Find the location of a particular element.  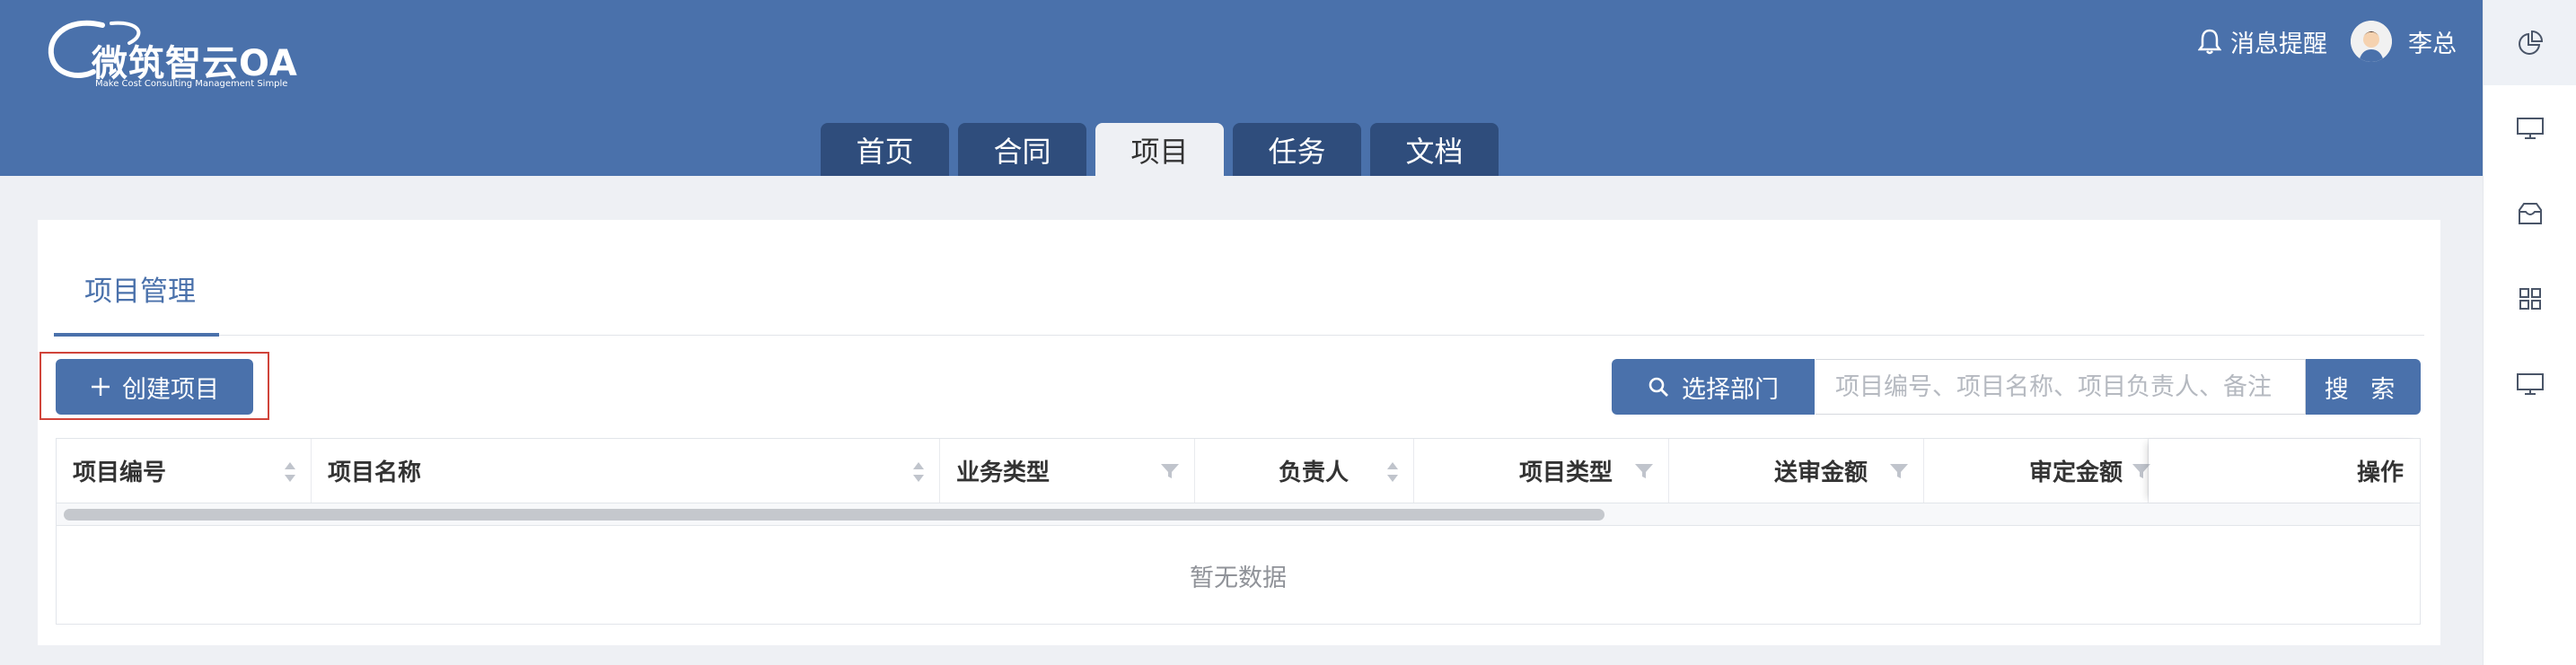

right-tool-rail is located at coordinates (2529, 332).